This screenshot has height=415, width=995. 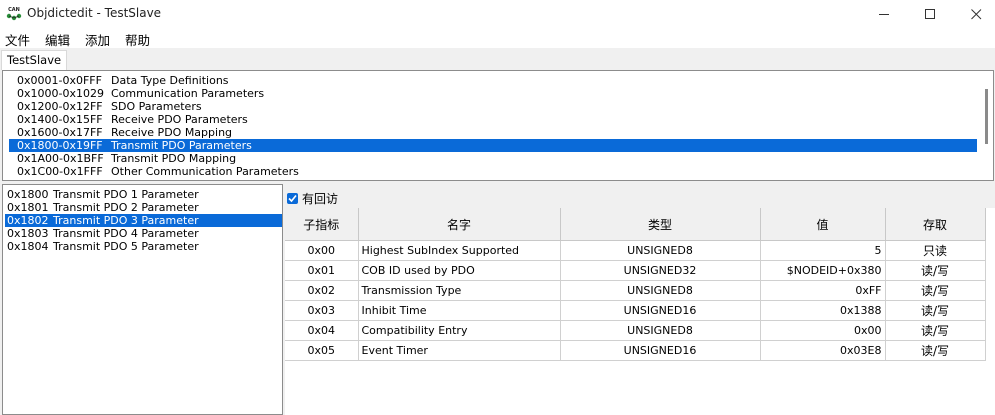 I want to click on range-list-item: 0x1400-0x15FF Receive PDO Parameters, so click(x=493, y=119).